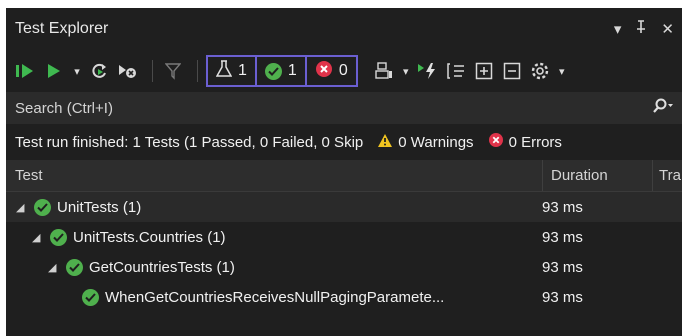 The height and width of the screenshot is (336, 682). I want to click on options-dropdown-button: ▾, so click(562, 71).